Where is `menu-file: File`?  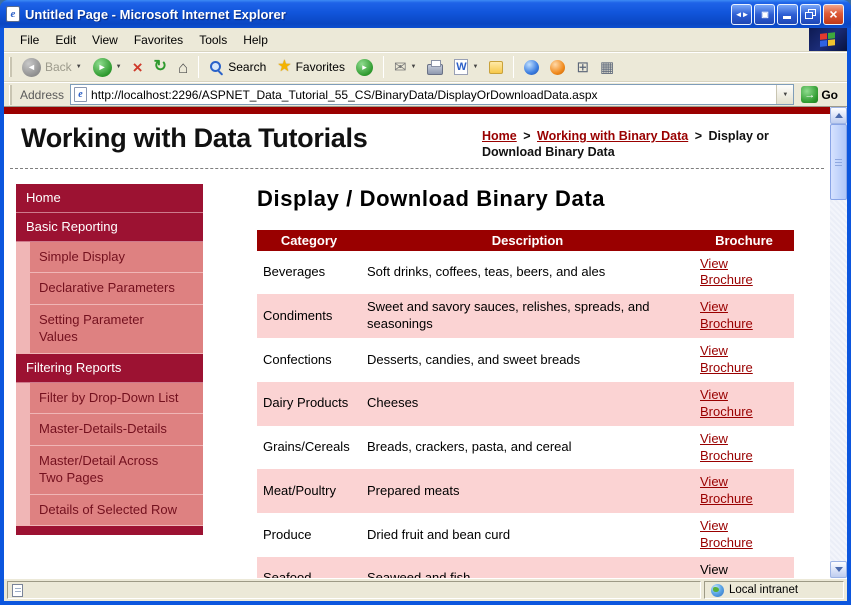 menu-file: File is located at coordinates (29, 39).